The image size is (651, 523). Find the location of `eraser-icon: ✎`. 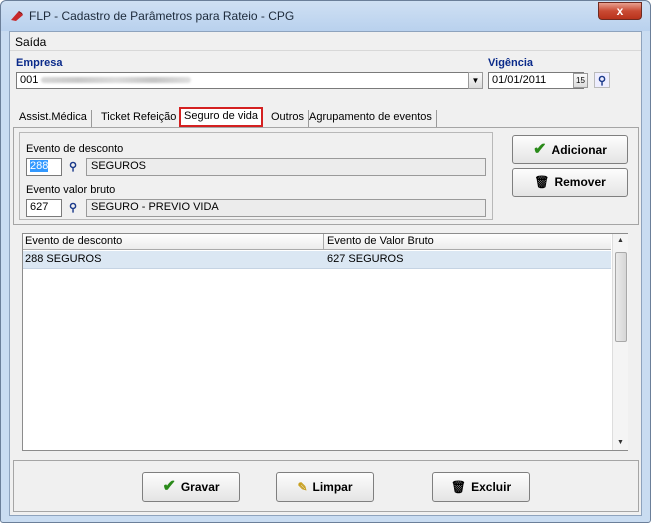

eraser-icon: ✎ is located at coordinates (302, 487).